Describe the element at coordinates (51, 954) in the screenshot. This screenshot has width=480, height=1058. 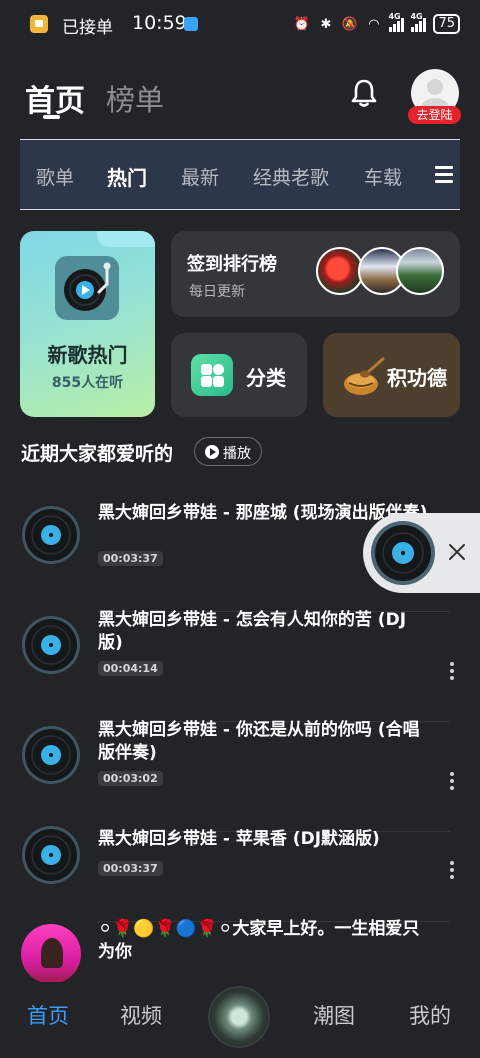
I see `song-cover` at that location.